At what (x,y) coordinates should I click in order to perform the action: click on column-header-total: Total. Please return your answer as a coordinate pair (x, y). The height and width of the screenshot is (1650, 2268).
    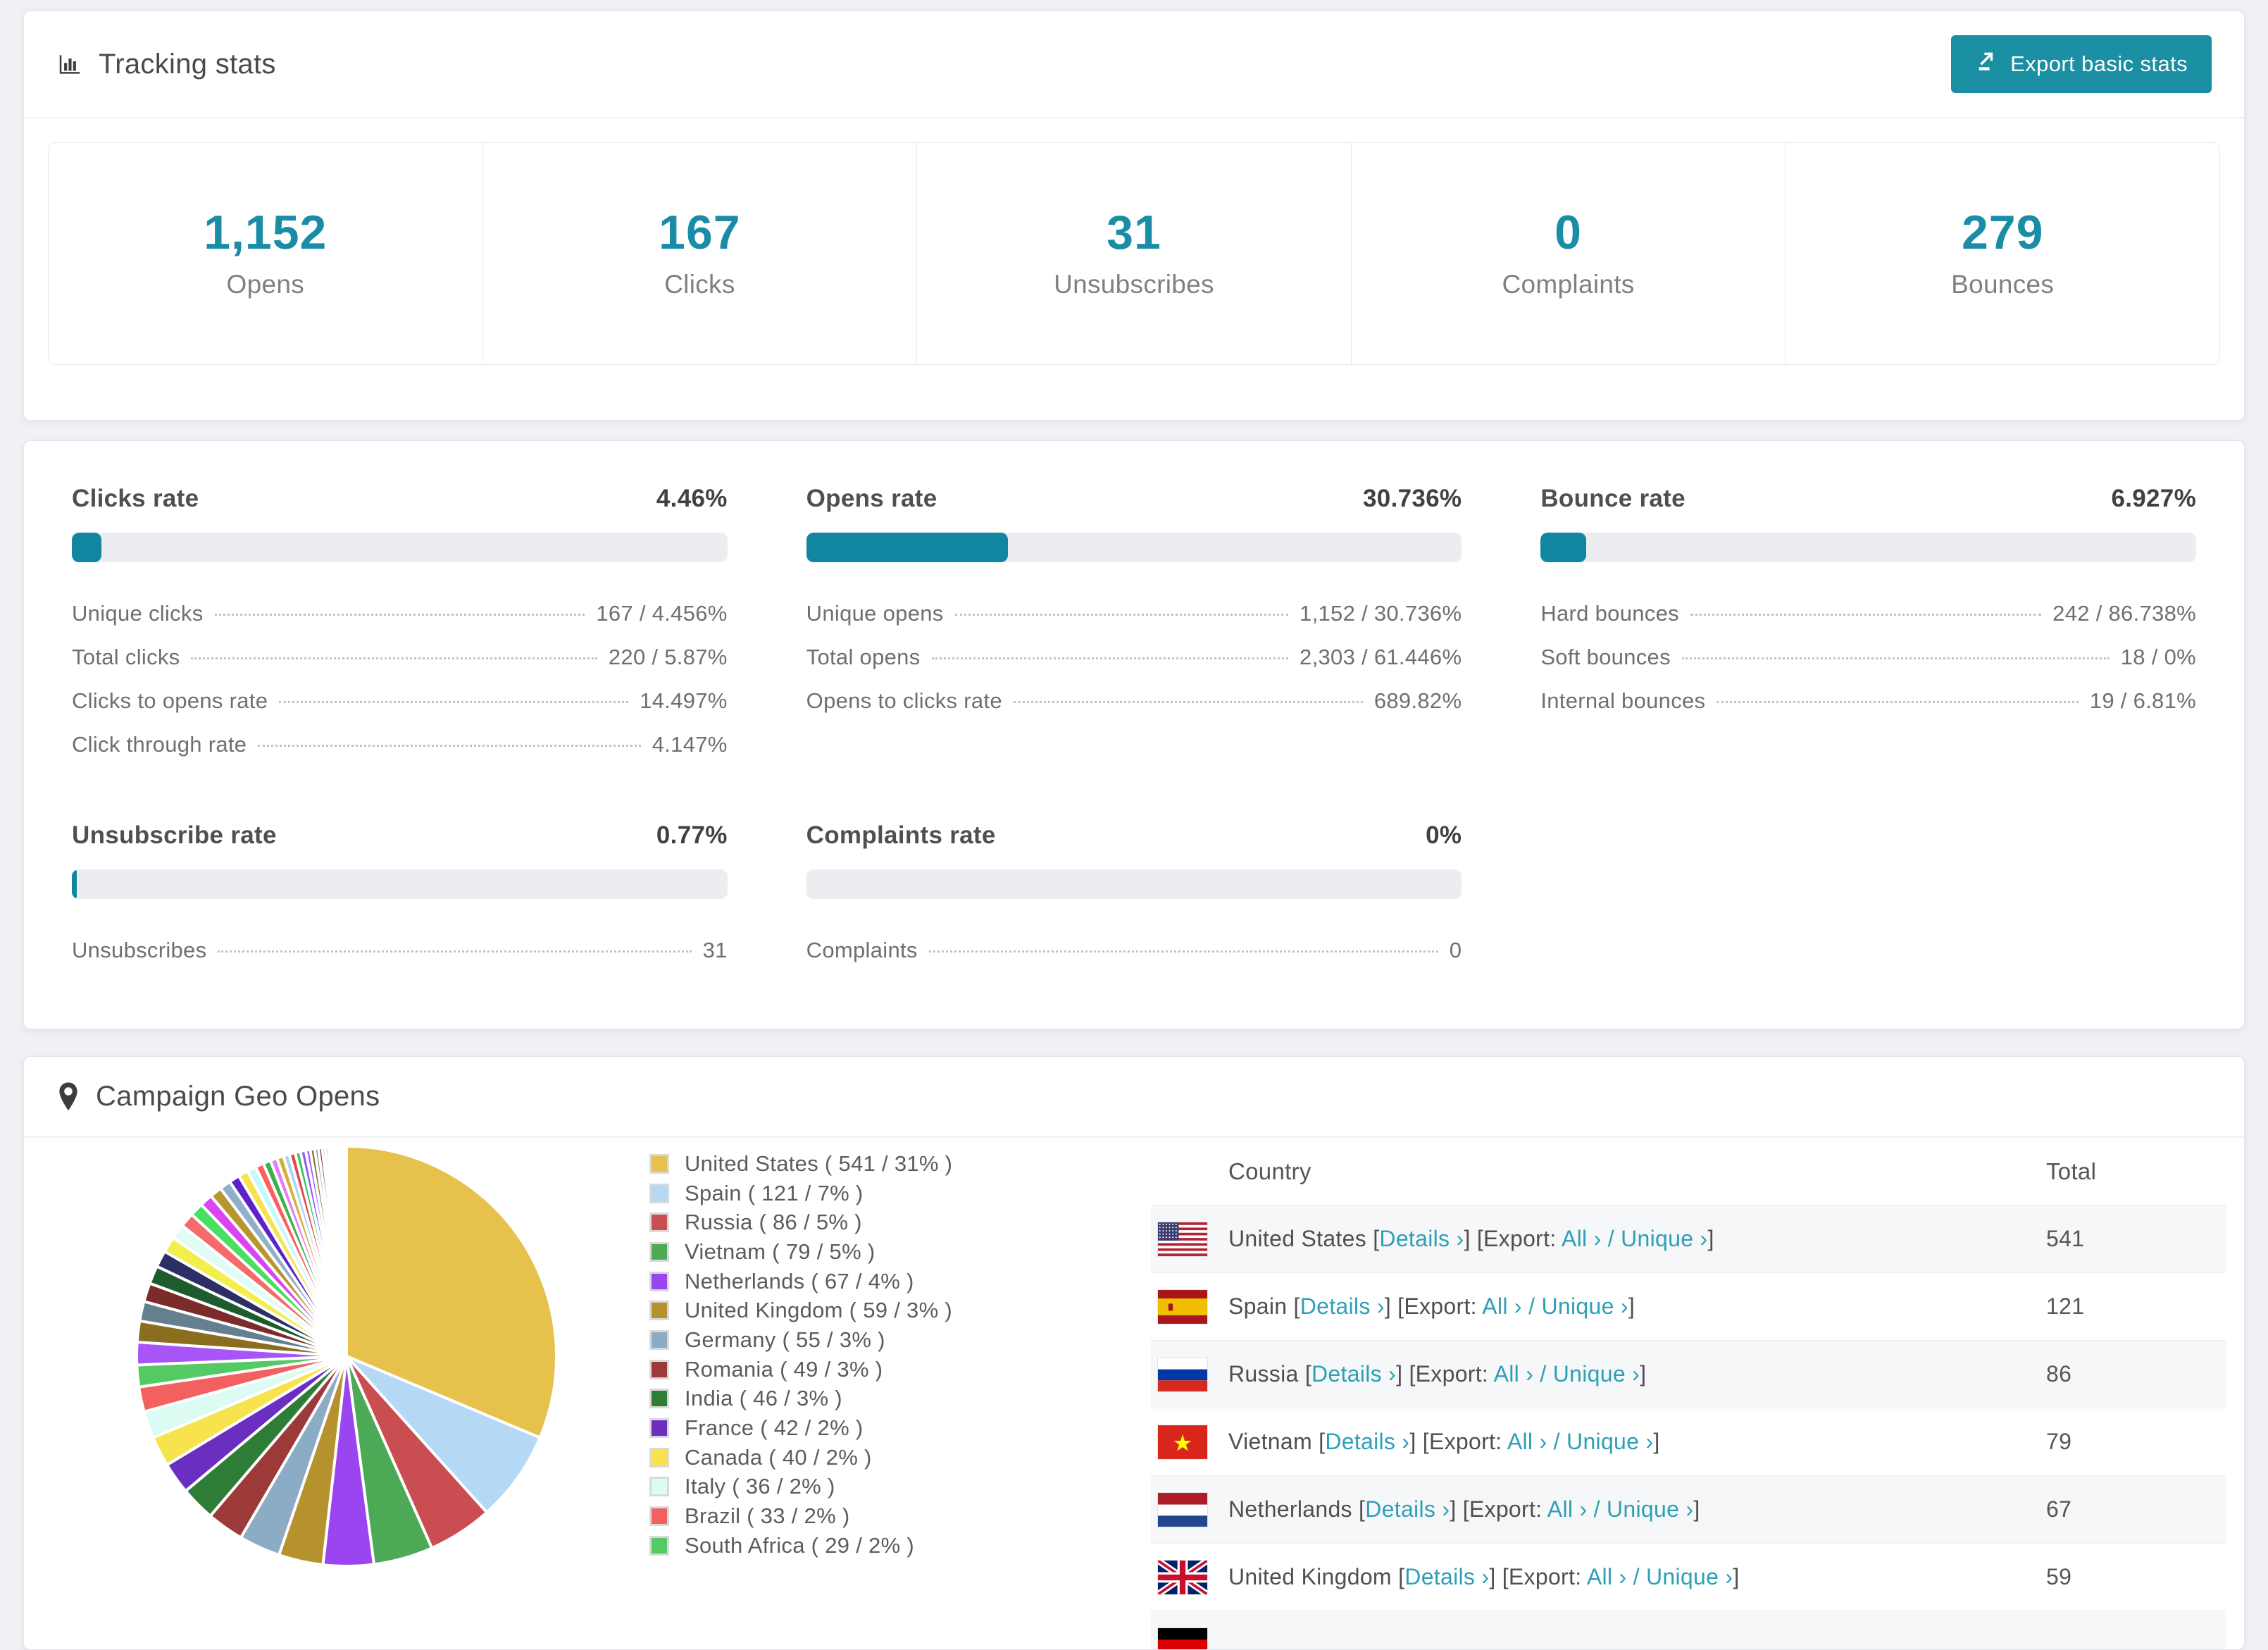
    Looking at the image, I should click on (2072, 1171).